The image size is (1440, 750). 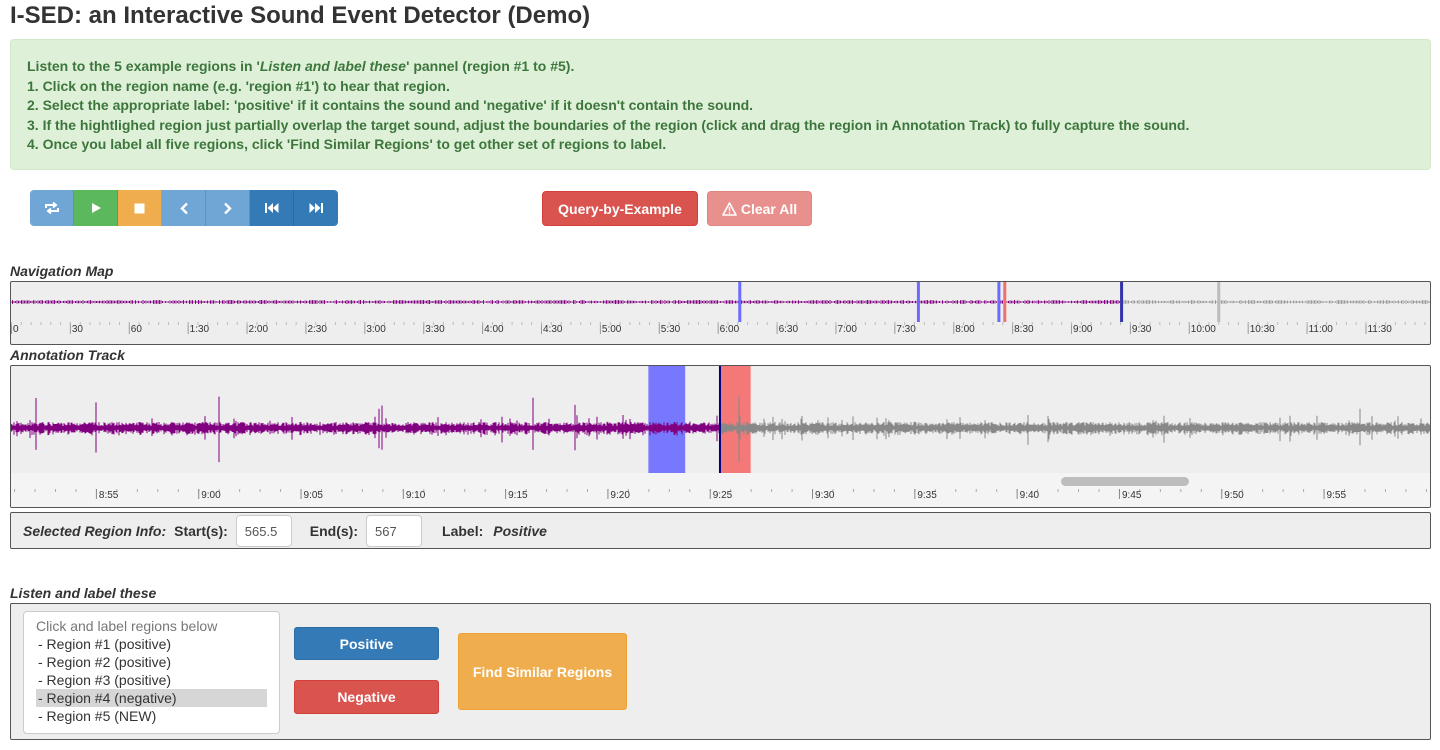 I want to click on clear-all-button: Clear All, so click(x=759, y=208).